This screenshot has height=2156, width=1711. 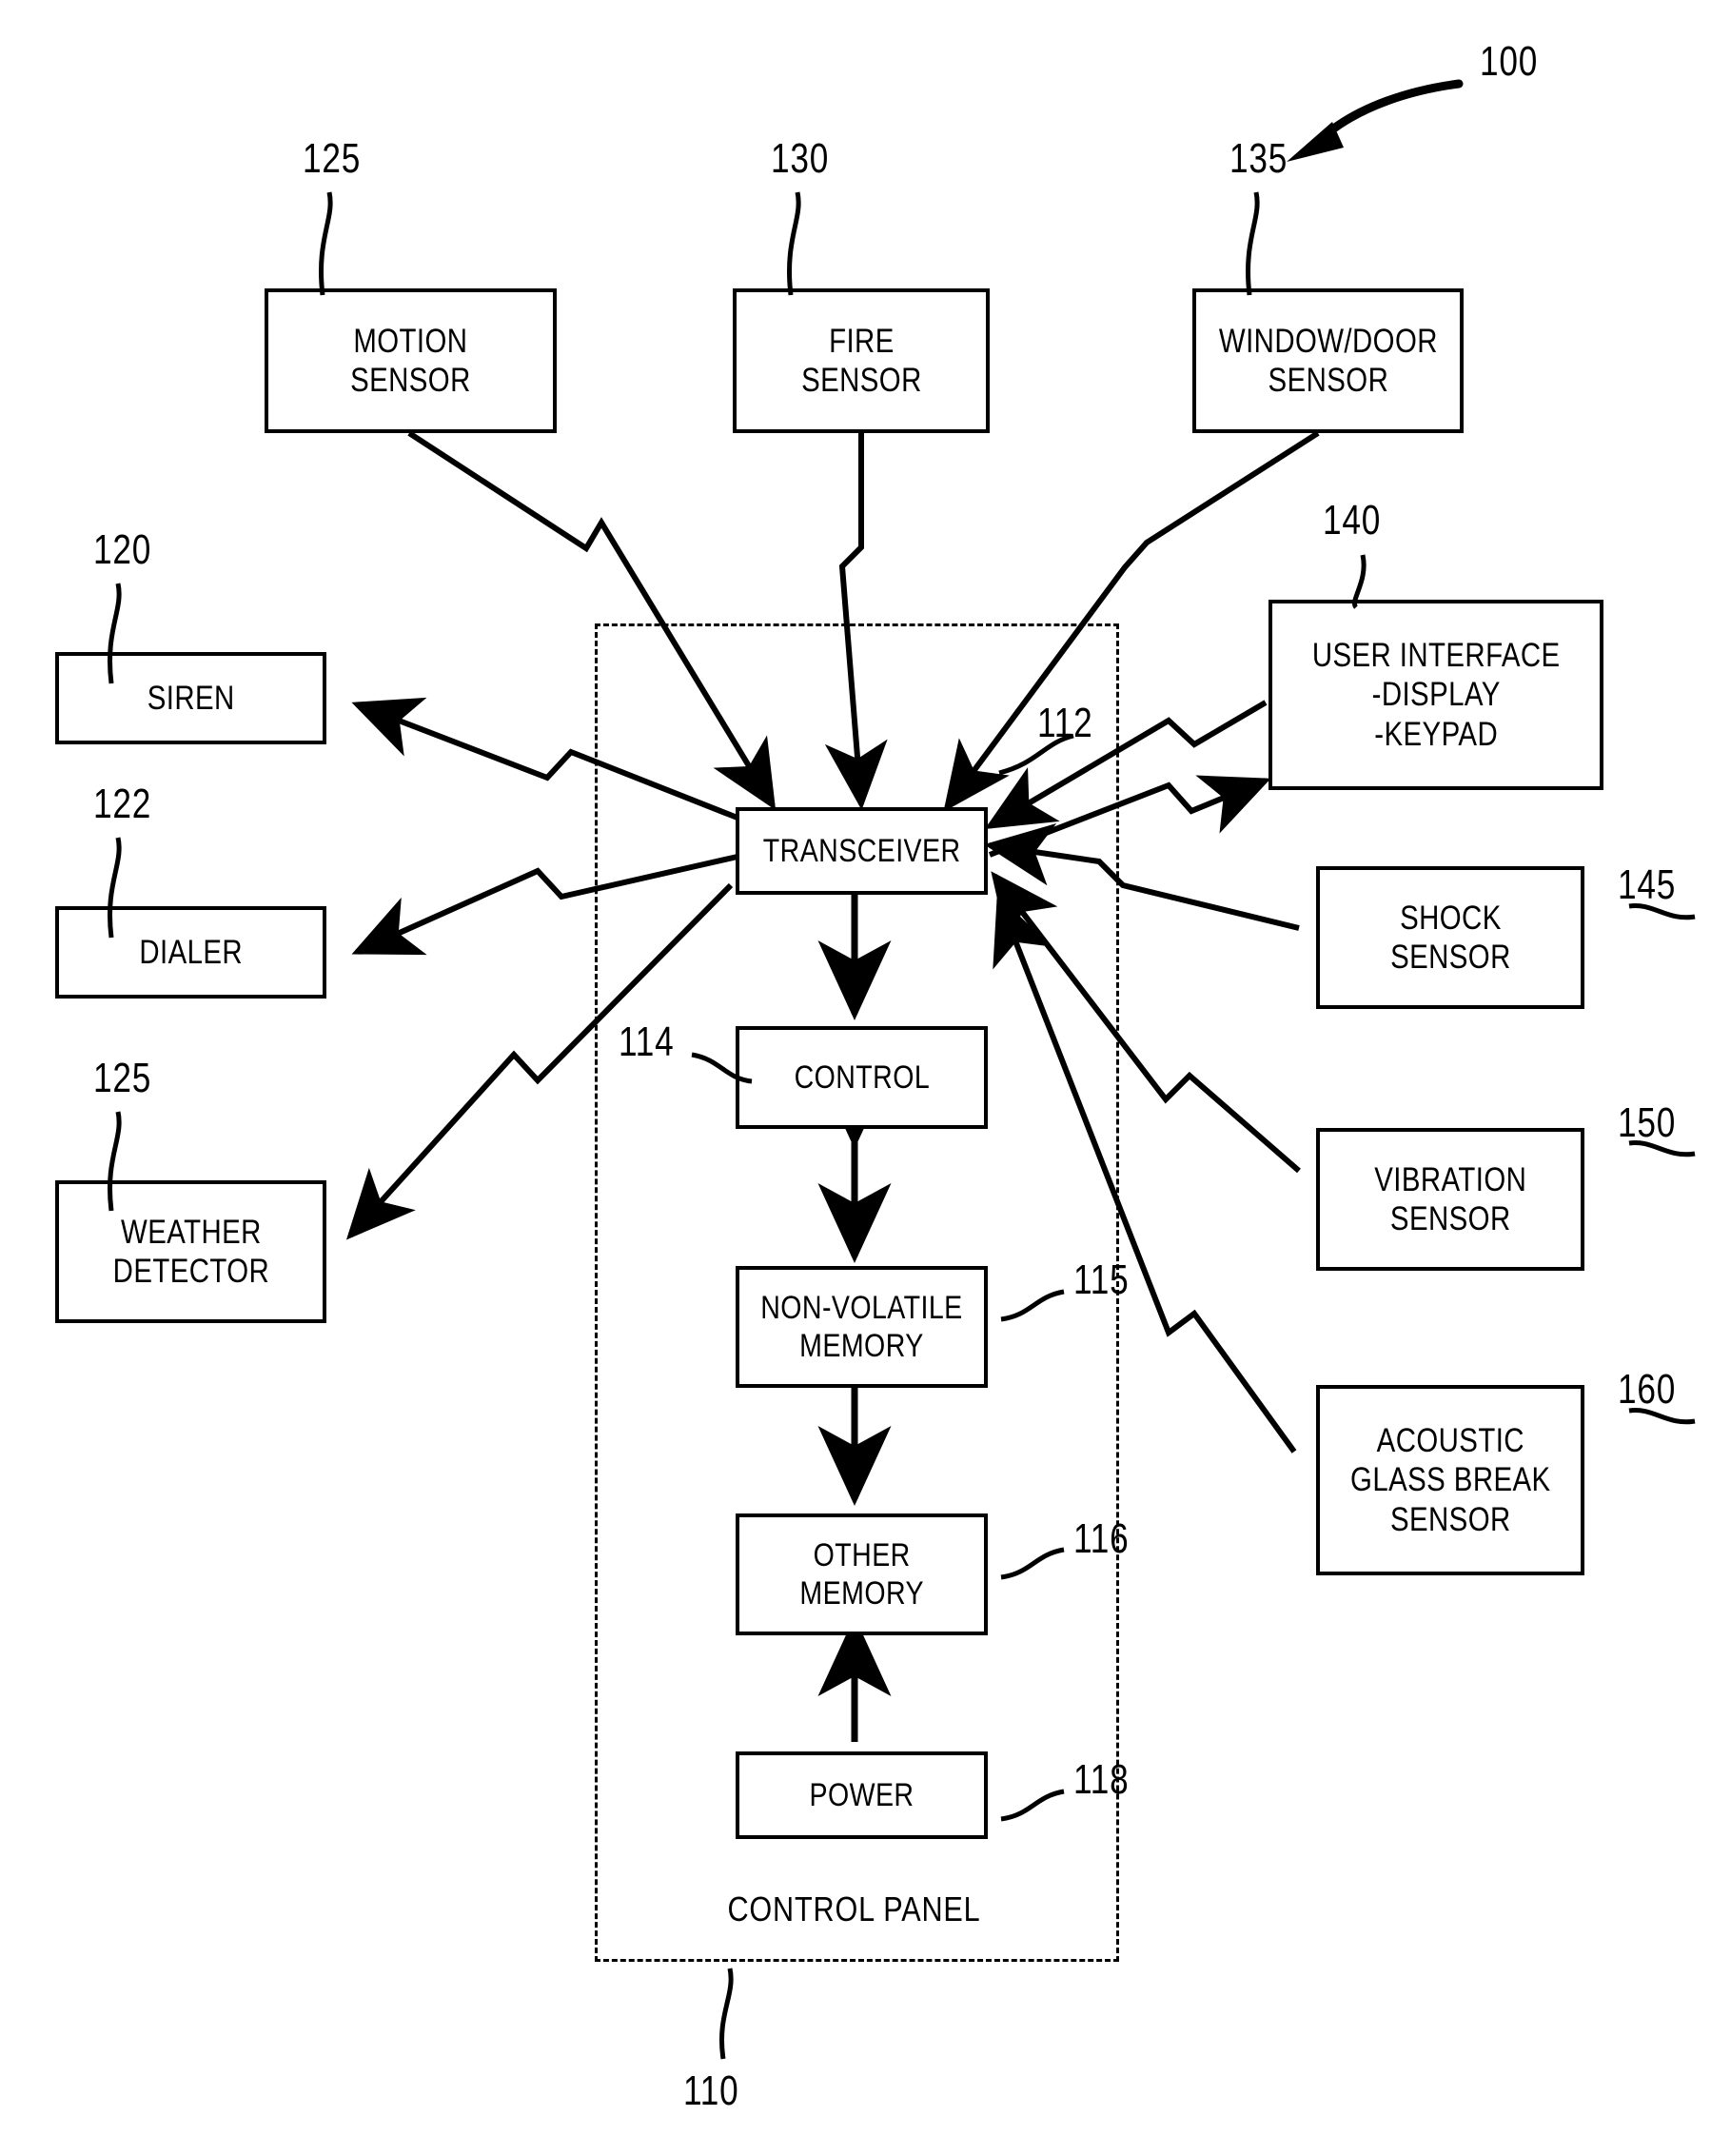 What do you see at coordinates (123, 804) in the screenshot?
I see `ref-122-dialer: 122` at bounding box center [123, 804].